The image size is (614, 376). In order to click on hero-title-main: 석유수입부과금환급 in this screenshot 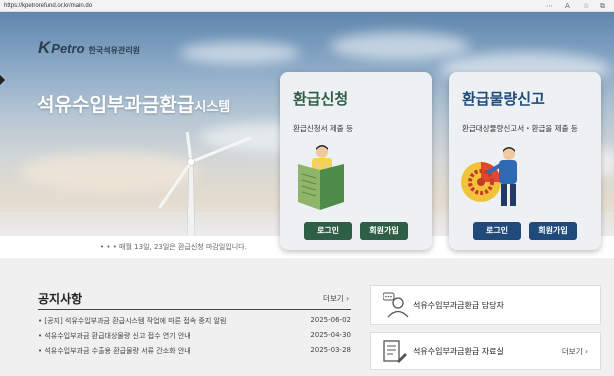, I will do `click(116, 105)`.